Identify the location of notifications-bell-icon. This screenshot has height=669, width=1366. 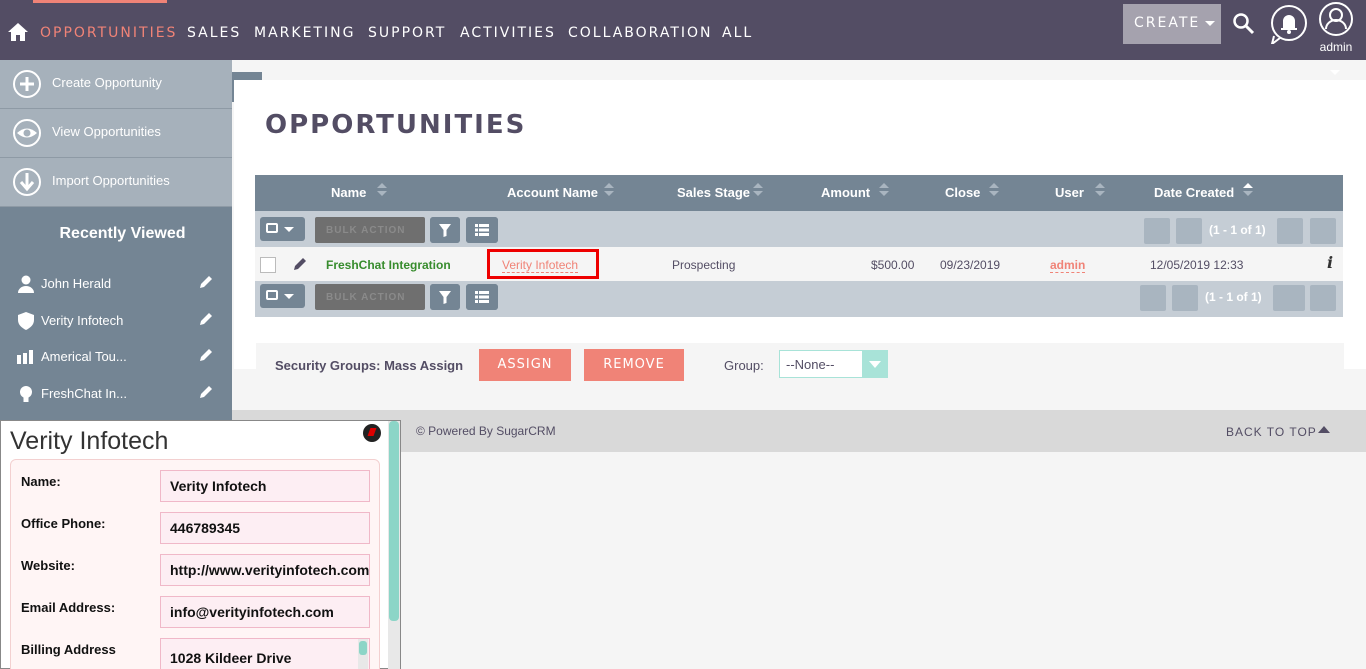
(1289, 24).